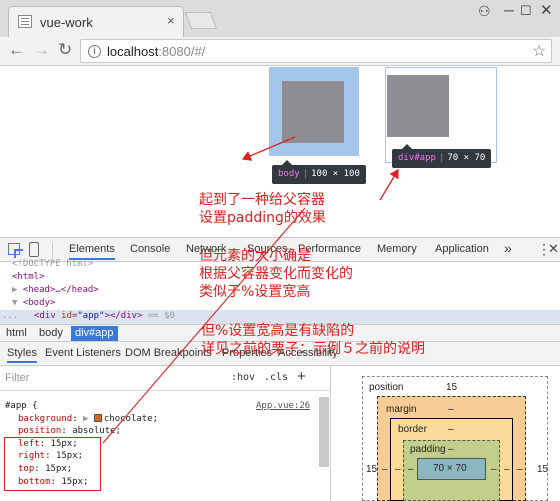 This screenshot has height=501, width=560. Describe the element at coordinates (16, 333) in the screenshot. I see `breadcrumb-html: html` at that location.